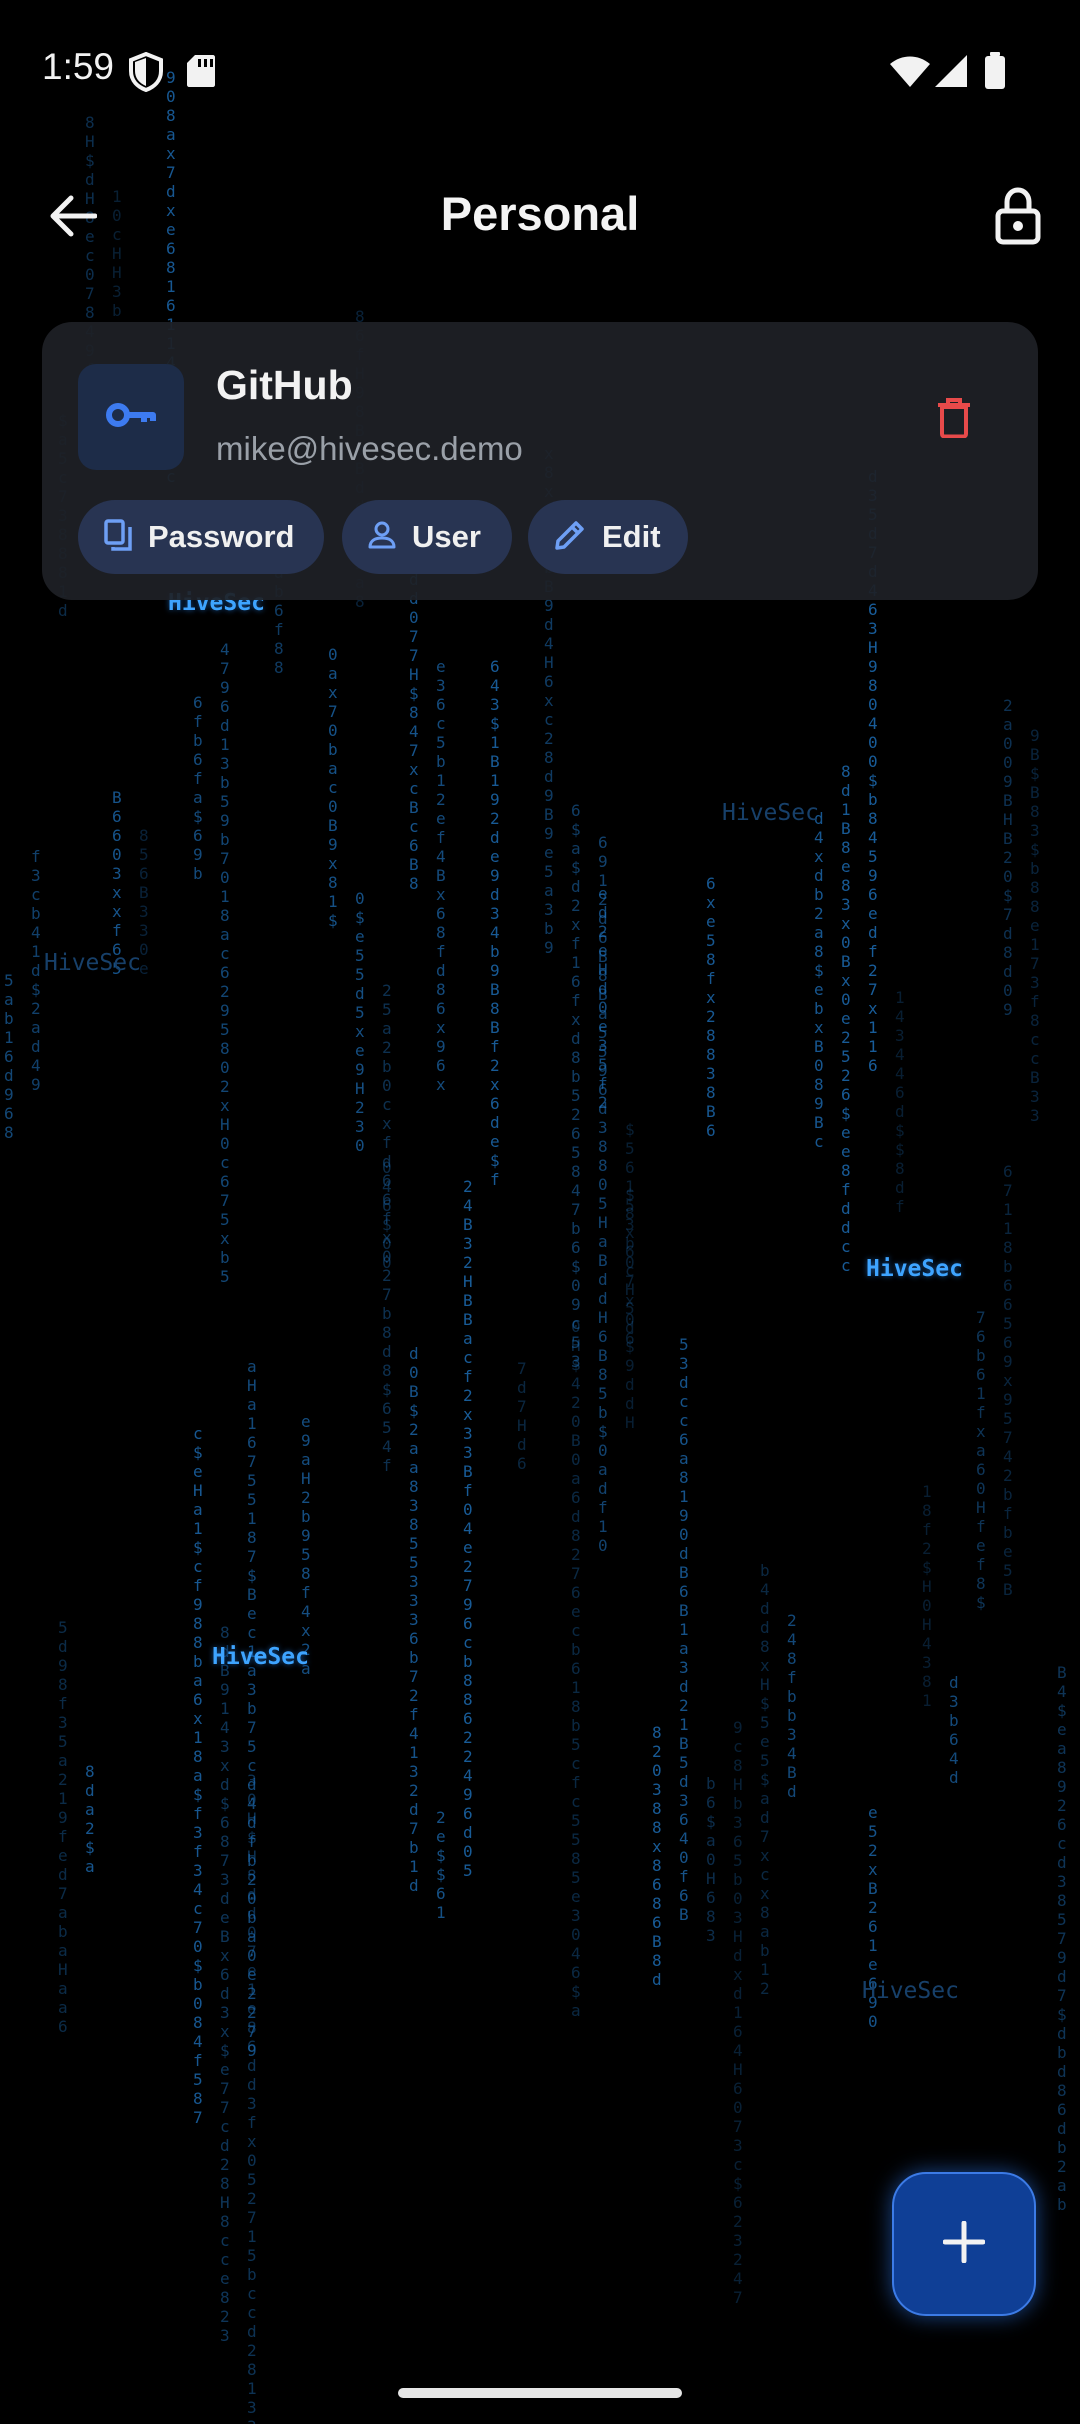 The image size is (1080, 2424). Describe the element at coordinates (118, 537) in the screenshot. I see `copy-icon` at that location.